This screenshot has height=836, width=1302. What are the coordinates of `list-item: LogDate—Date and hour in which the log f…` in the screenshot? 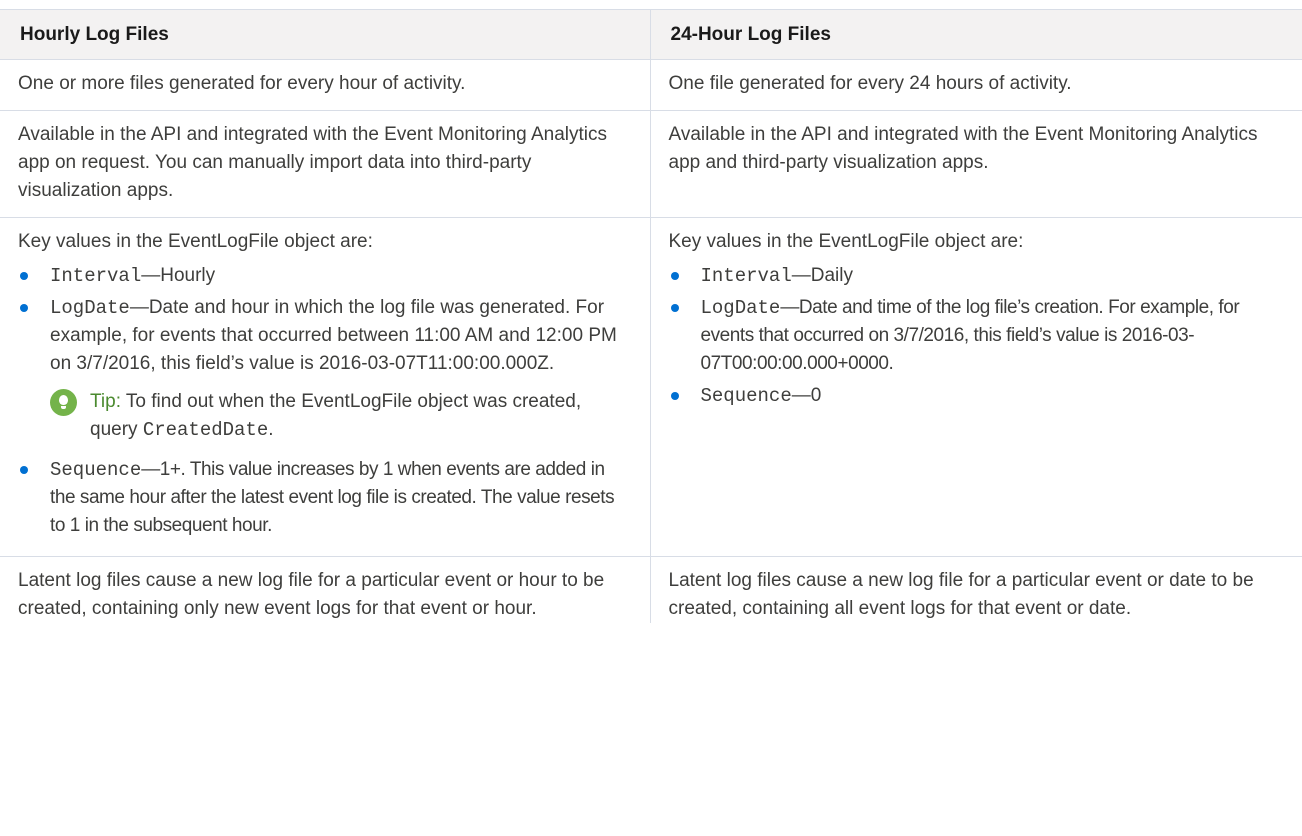 It's located at (325, 369).